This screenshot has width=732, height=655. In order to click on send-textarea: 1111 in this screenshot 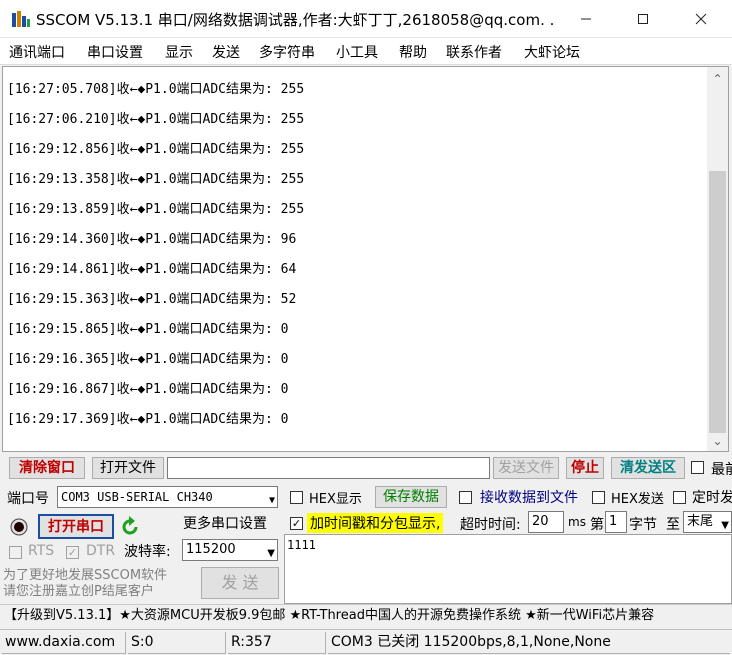, I will do `click(508, 569)`.